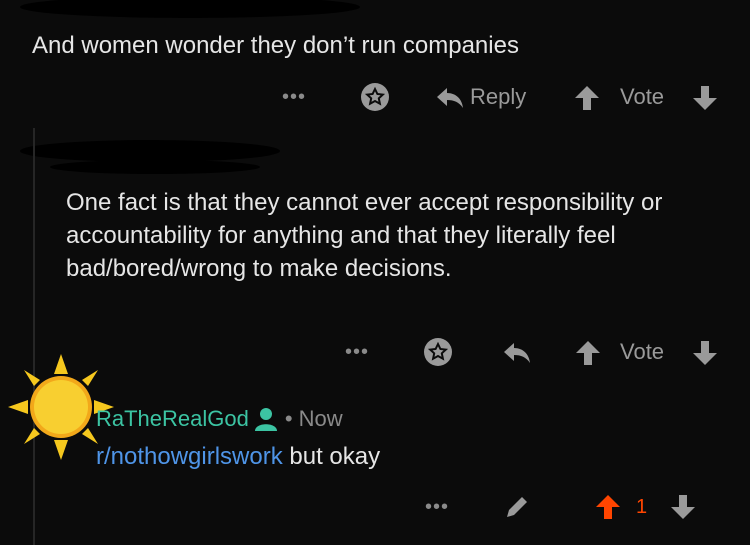 This screenshot has height=545, width=750. What do you see at coordinates (498, 97) in the screenshot?
I see `reply-button: Reply` at bounding box center [498, 97].